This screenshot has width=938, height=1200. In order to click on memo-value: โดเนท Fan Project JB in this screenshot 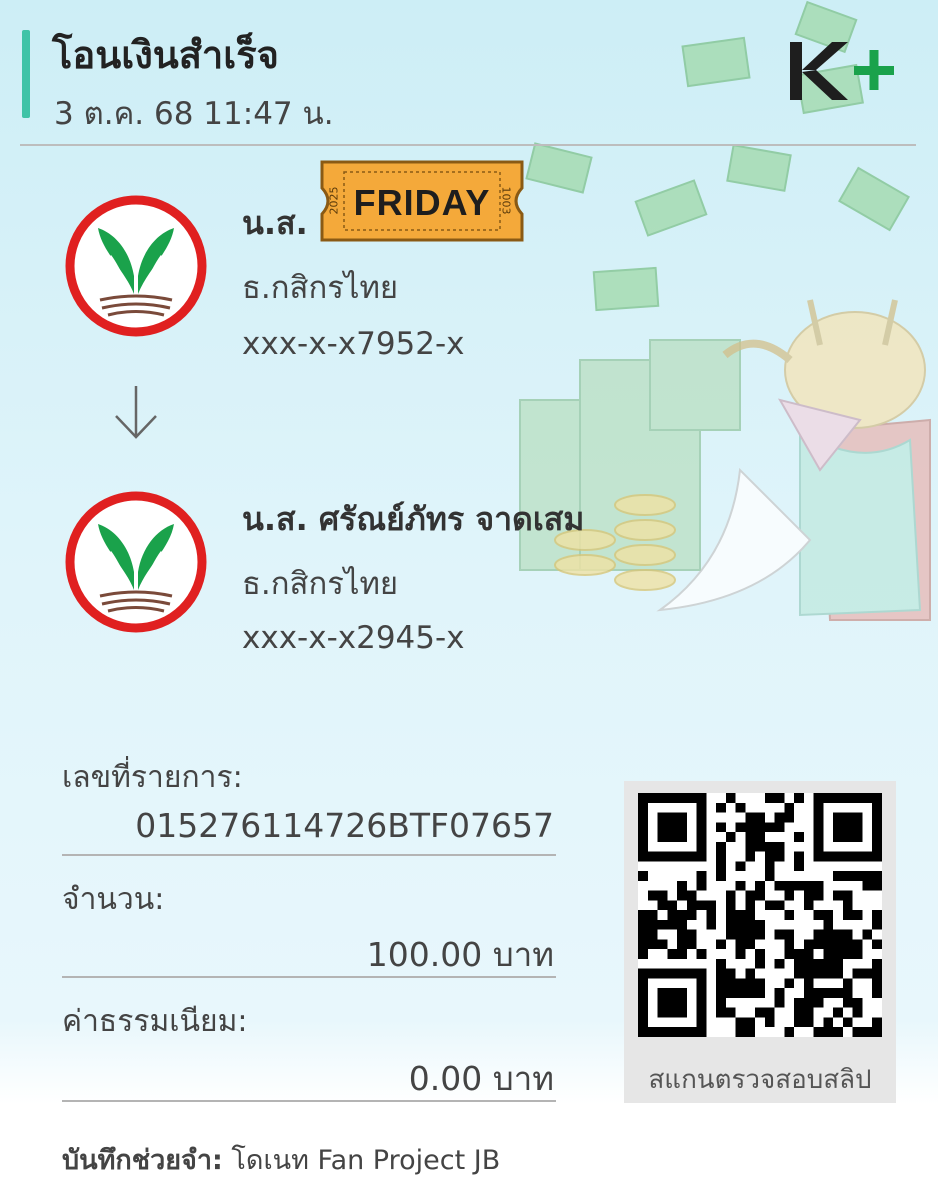, I will do `click(361, 1160)`.